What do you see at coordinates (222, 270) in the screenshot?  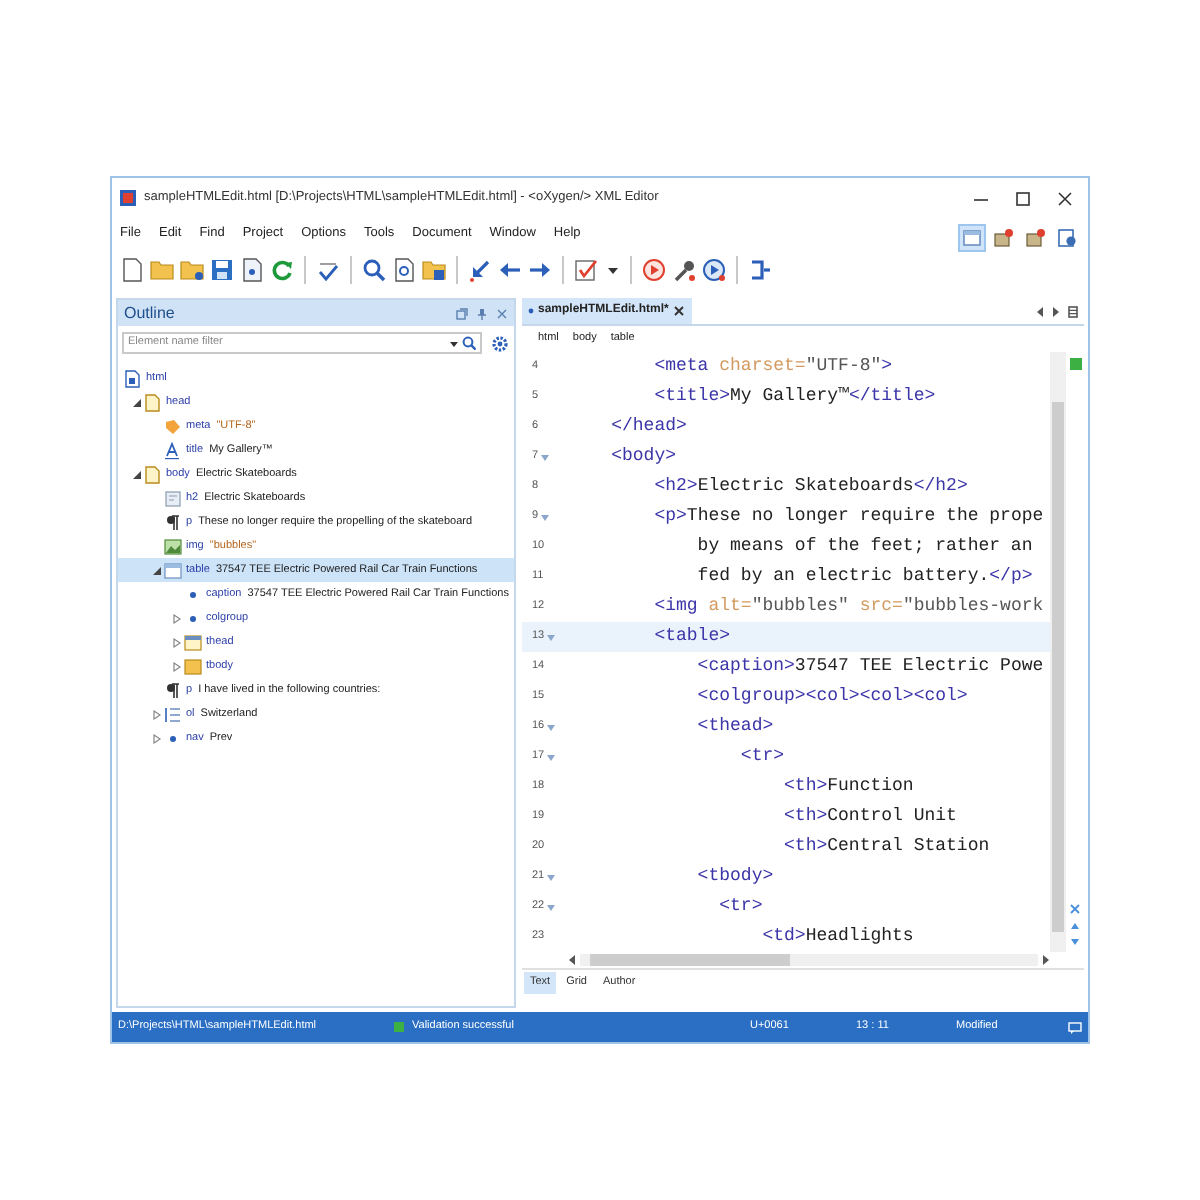 I see `save-icon` at bounding box center [222, 270].